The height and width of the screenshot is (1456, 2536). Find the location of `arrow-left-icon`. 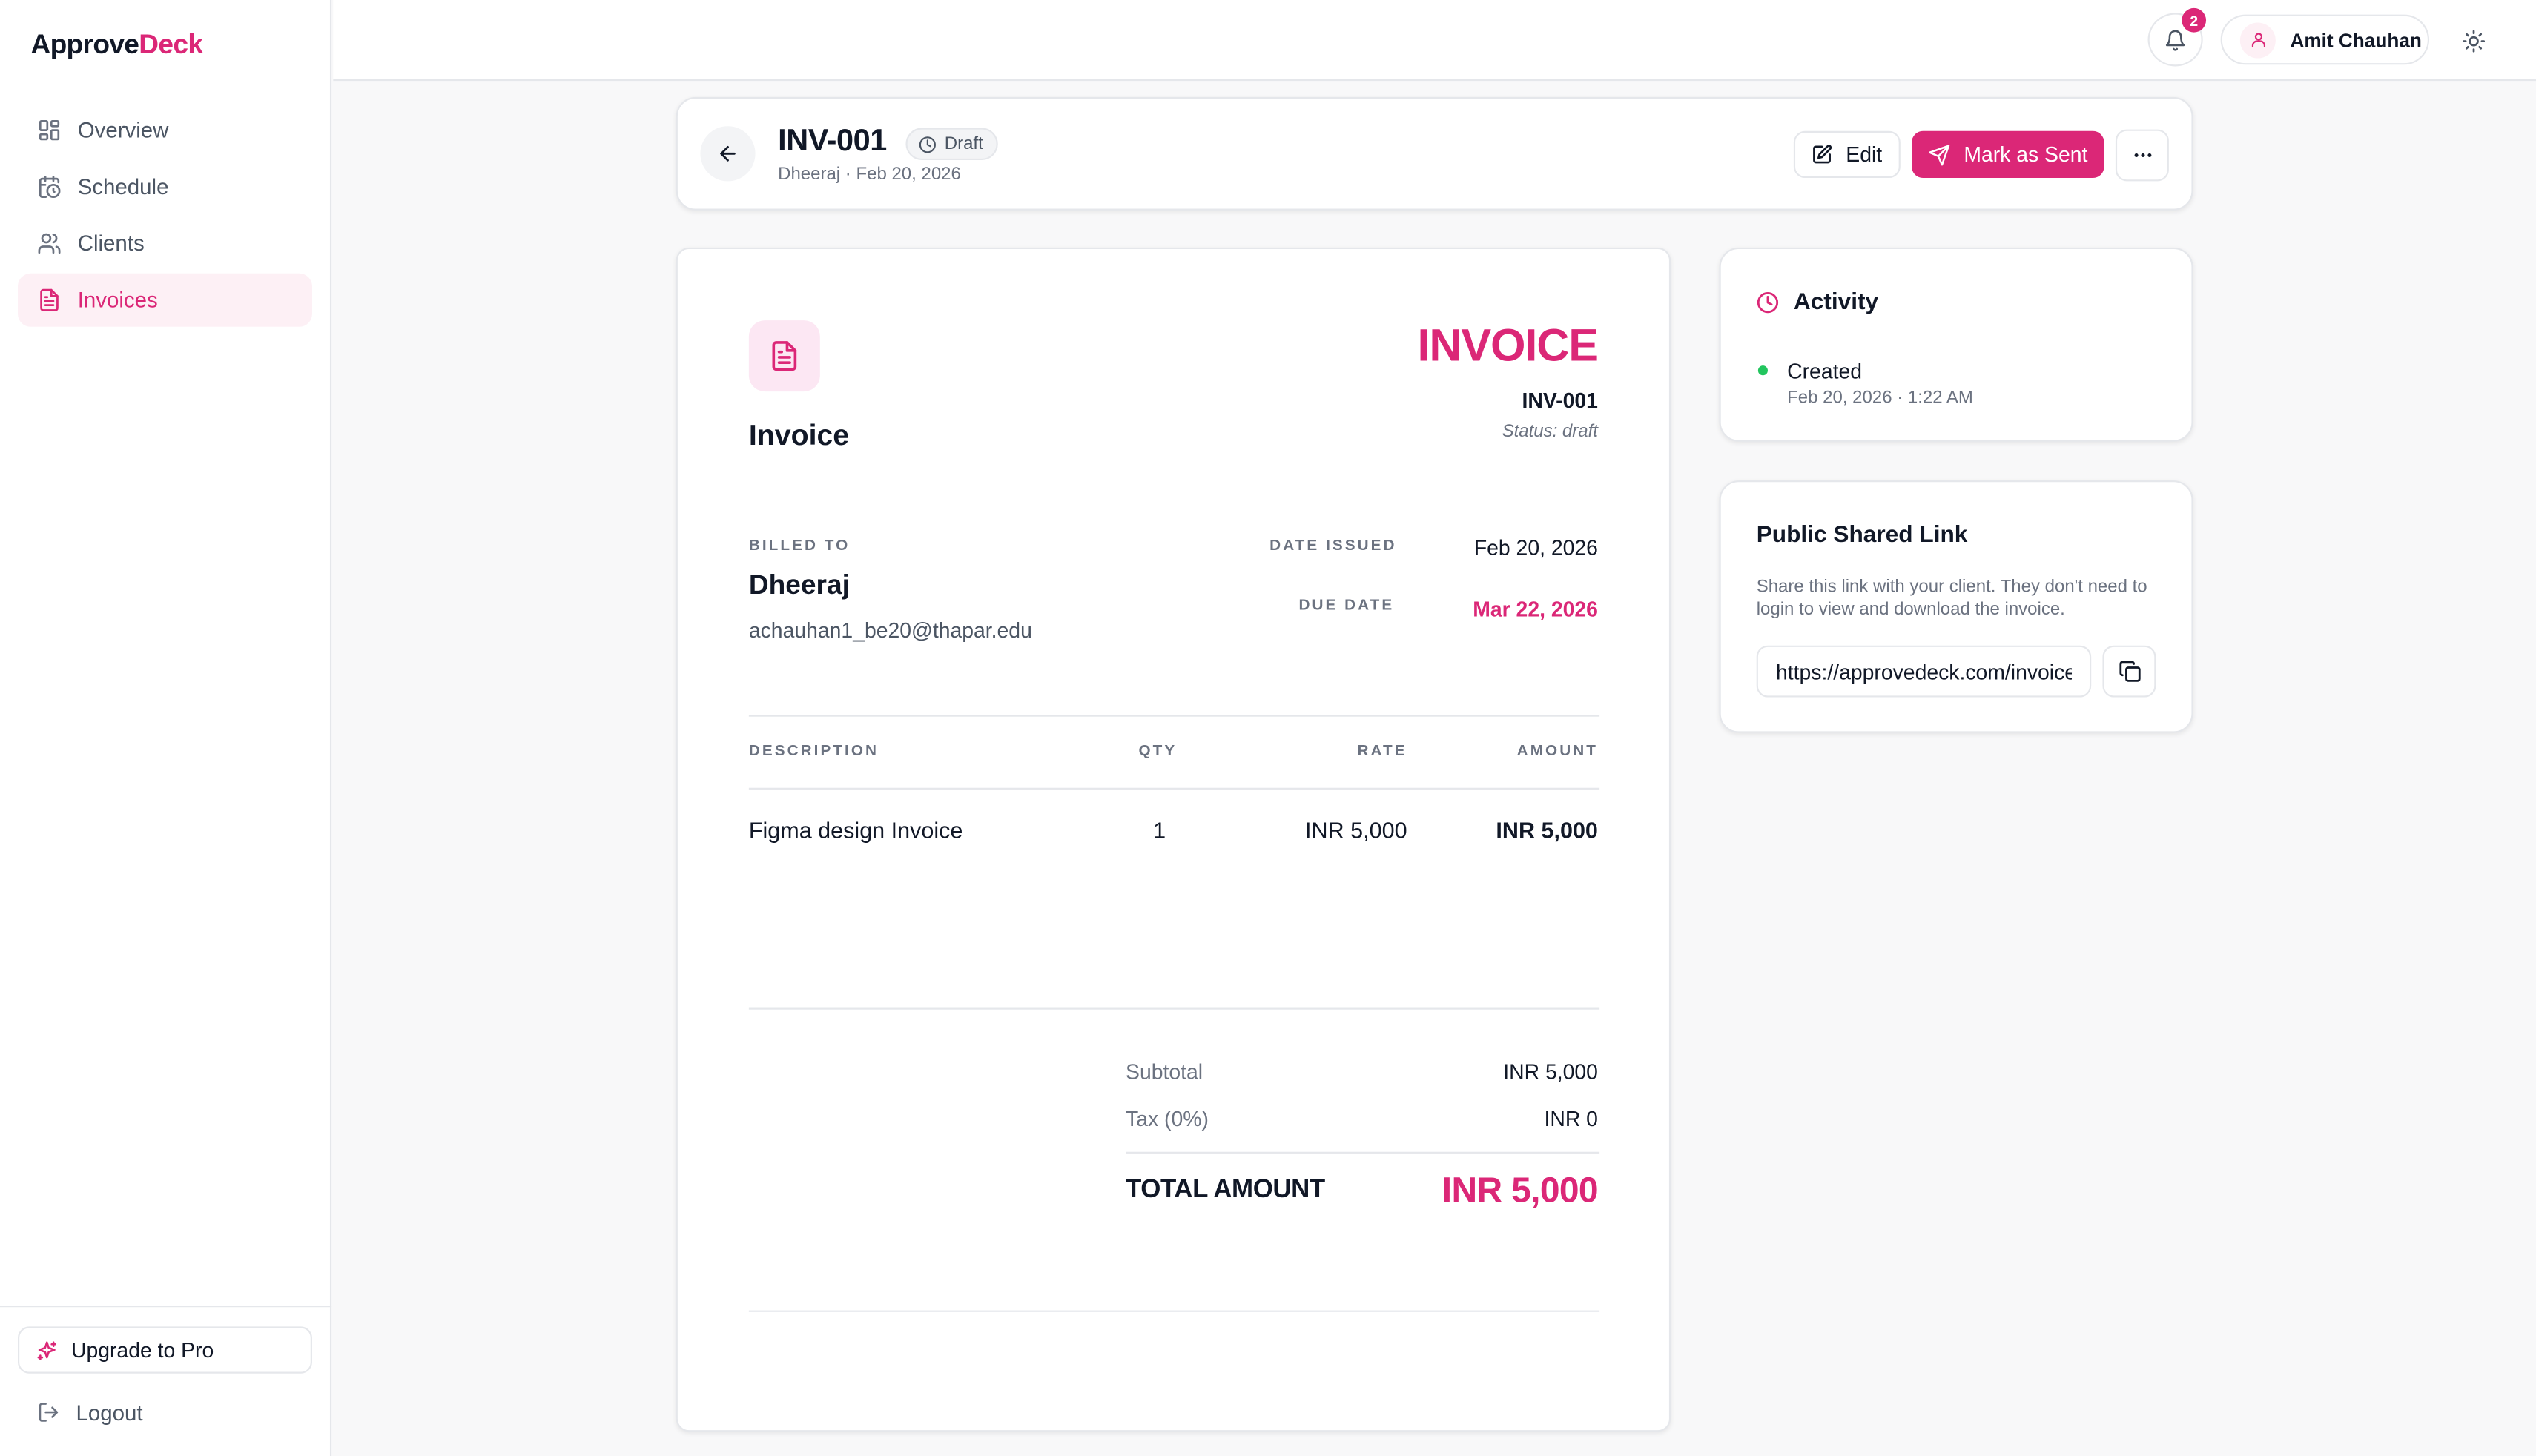

arrow-left-icon is located at coordinates (728, 153).